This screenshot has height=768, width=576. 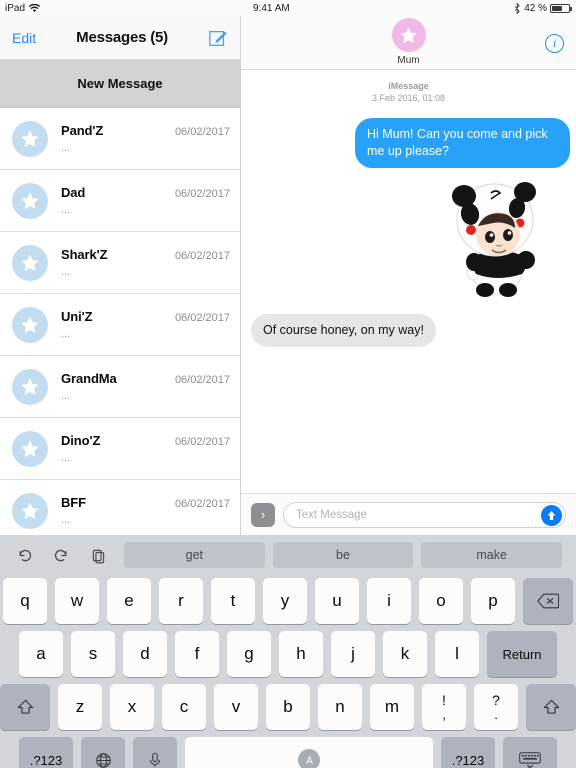 What do you see at coordinates (424, 514) in the screenshot?
I see `message-input-wrapper: Text Message` at bounding box center [424, 514].